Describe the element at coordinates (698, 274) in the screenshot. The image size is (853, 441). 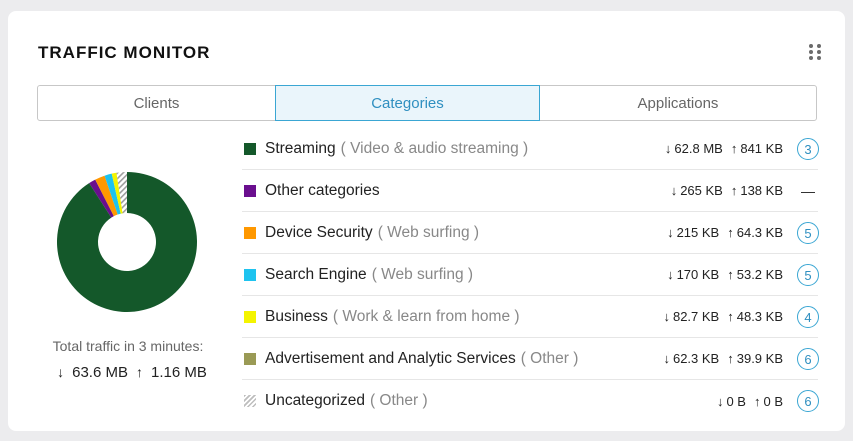
I see `category-download: 170 KB` at that location.